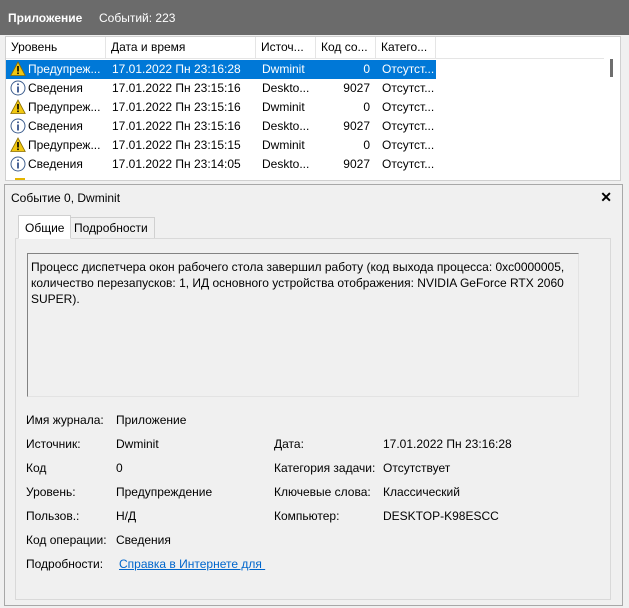  Describe the element at coordinates (192, 564) in the screenshot. I see `online-help-link: Справка в Интернете для` at that location.